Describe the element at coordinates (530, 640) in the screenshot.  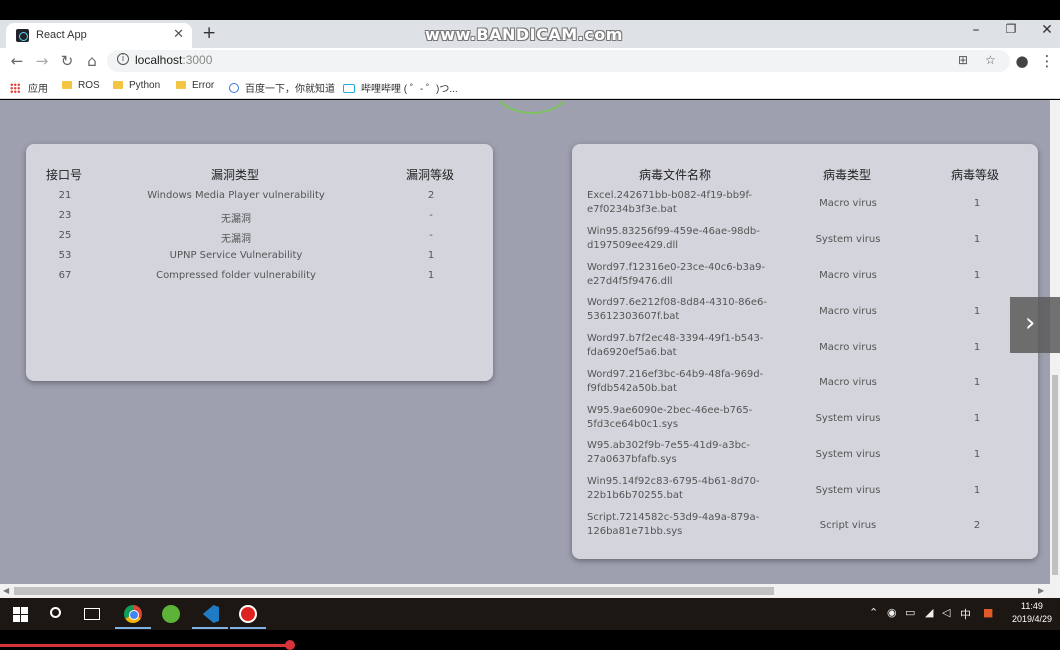
I see `video-bottom-border` at that location.